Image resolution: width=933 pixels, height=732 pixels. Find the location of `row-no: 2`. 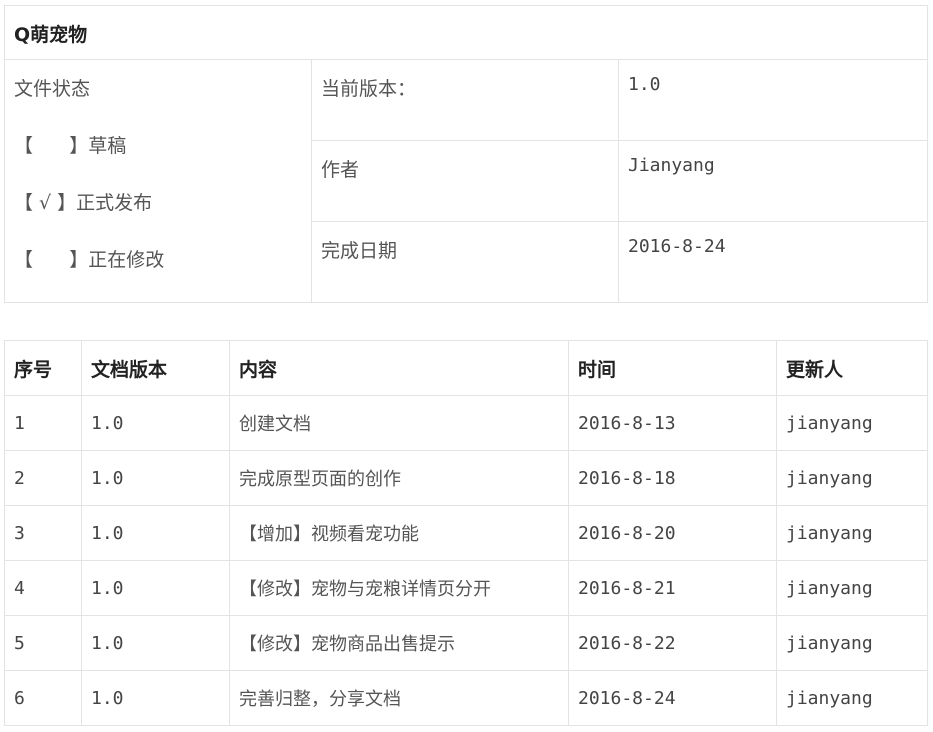

row-no: 2 is located at coordinates (43, 478).